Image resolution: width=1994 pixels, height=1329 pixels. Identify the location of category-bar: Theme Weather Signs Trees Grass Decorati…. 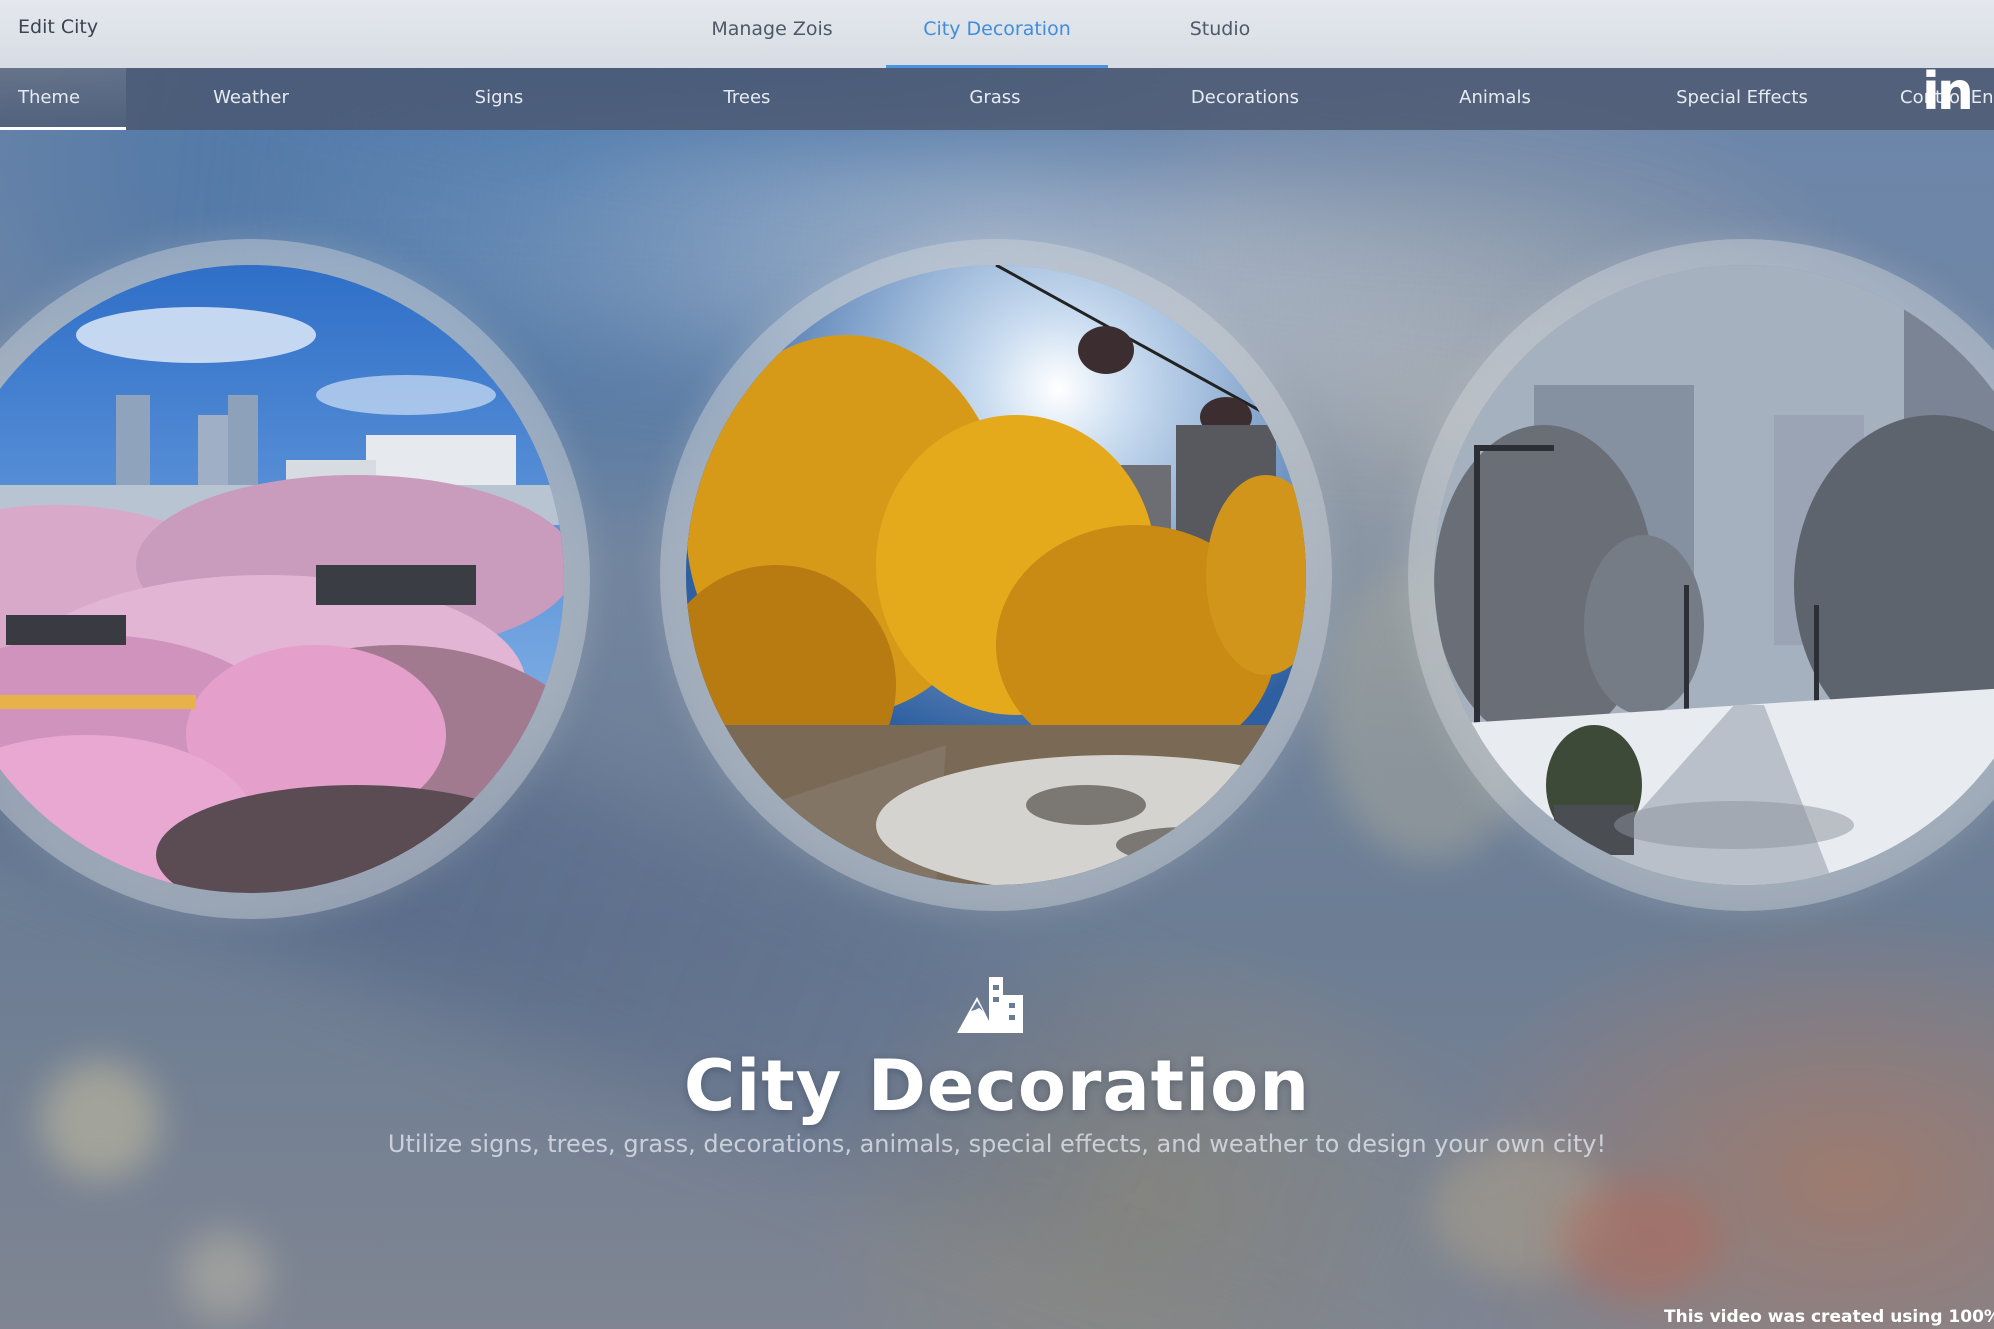
(997, 99).